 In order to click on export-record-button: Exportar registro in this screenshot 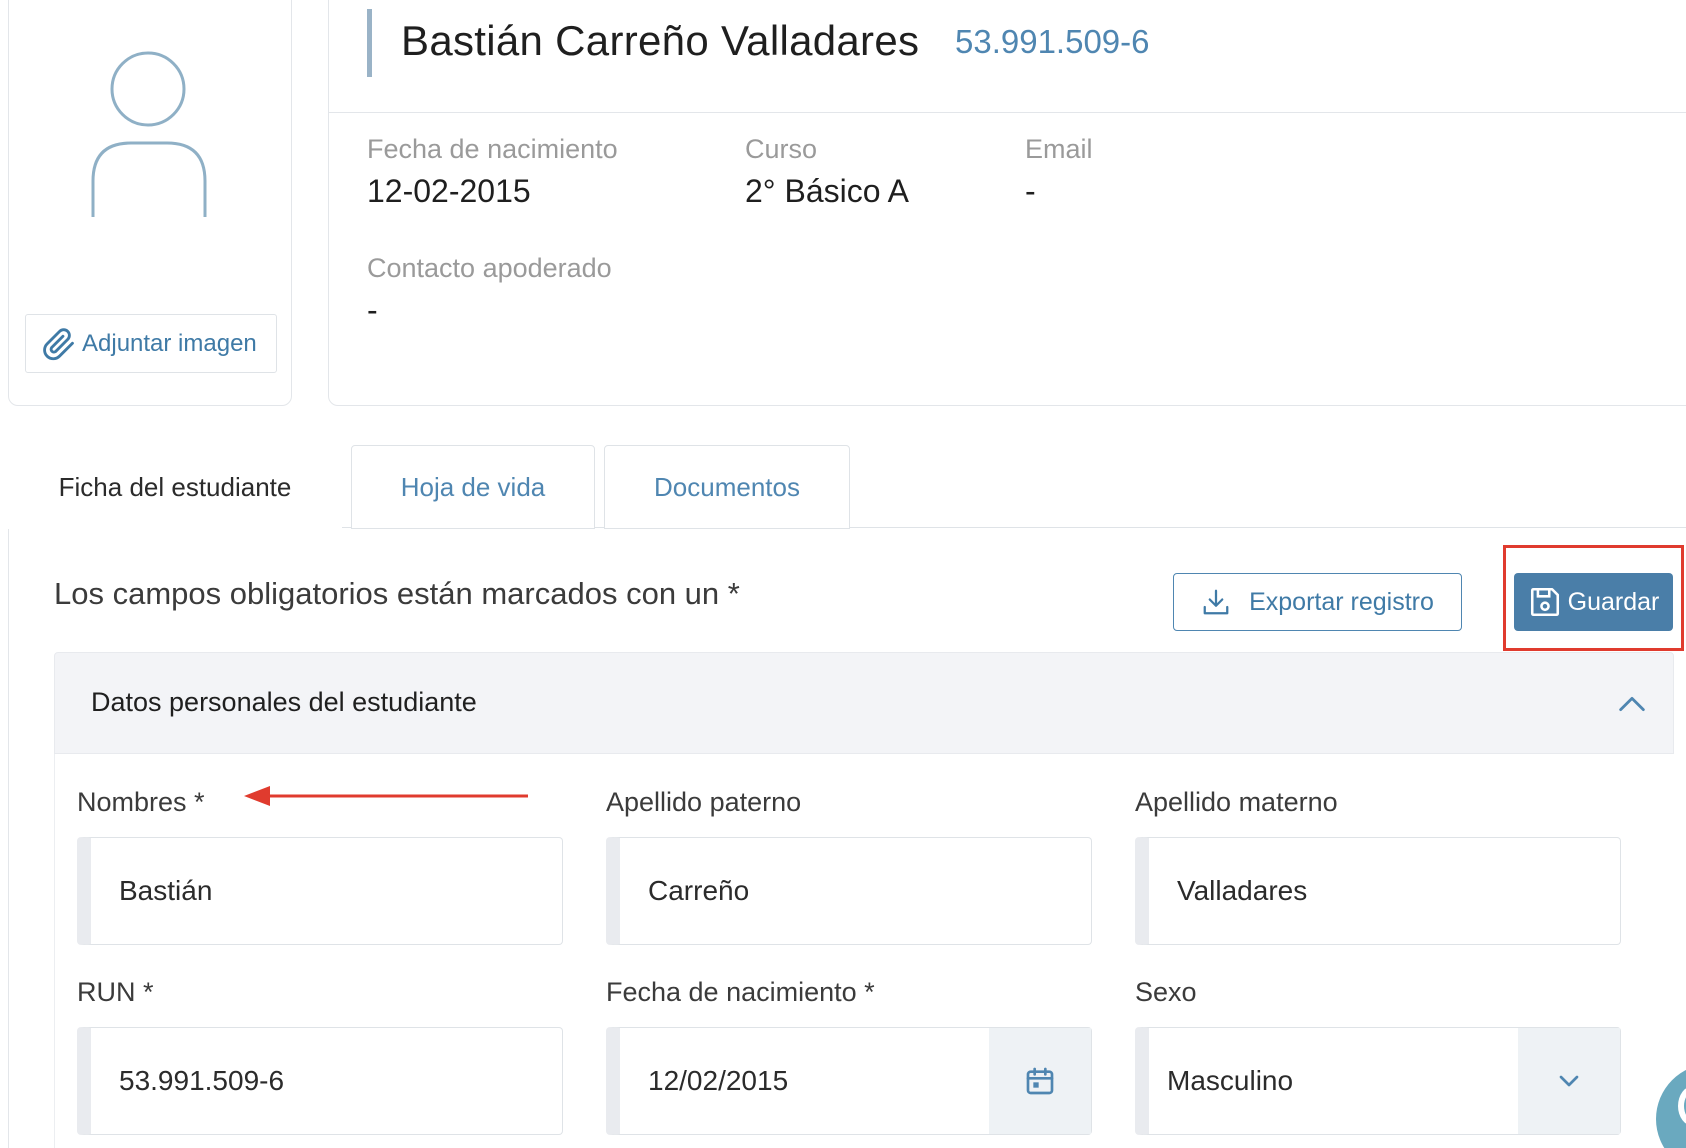, I will do `click(1317, 602)`.